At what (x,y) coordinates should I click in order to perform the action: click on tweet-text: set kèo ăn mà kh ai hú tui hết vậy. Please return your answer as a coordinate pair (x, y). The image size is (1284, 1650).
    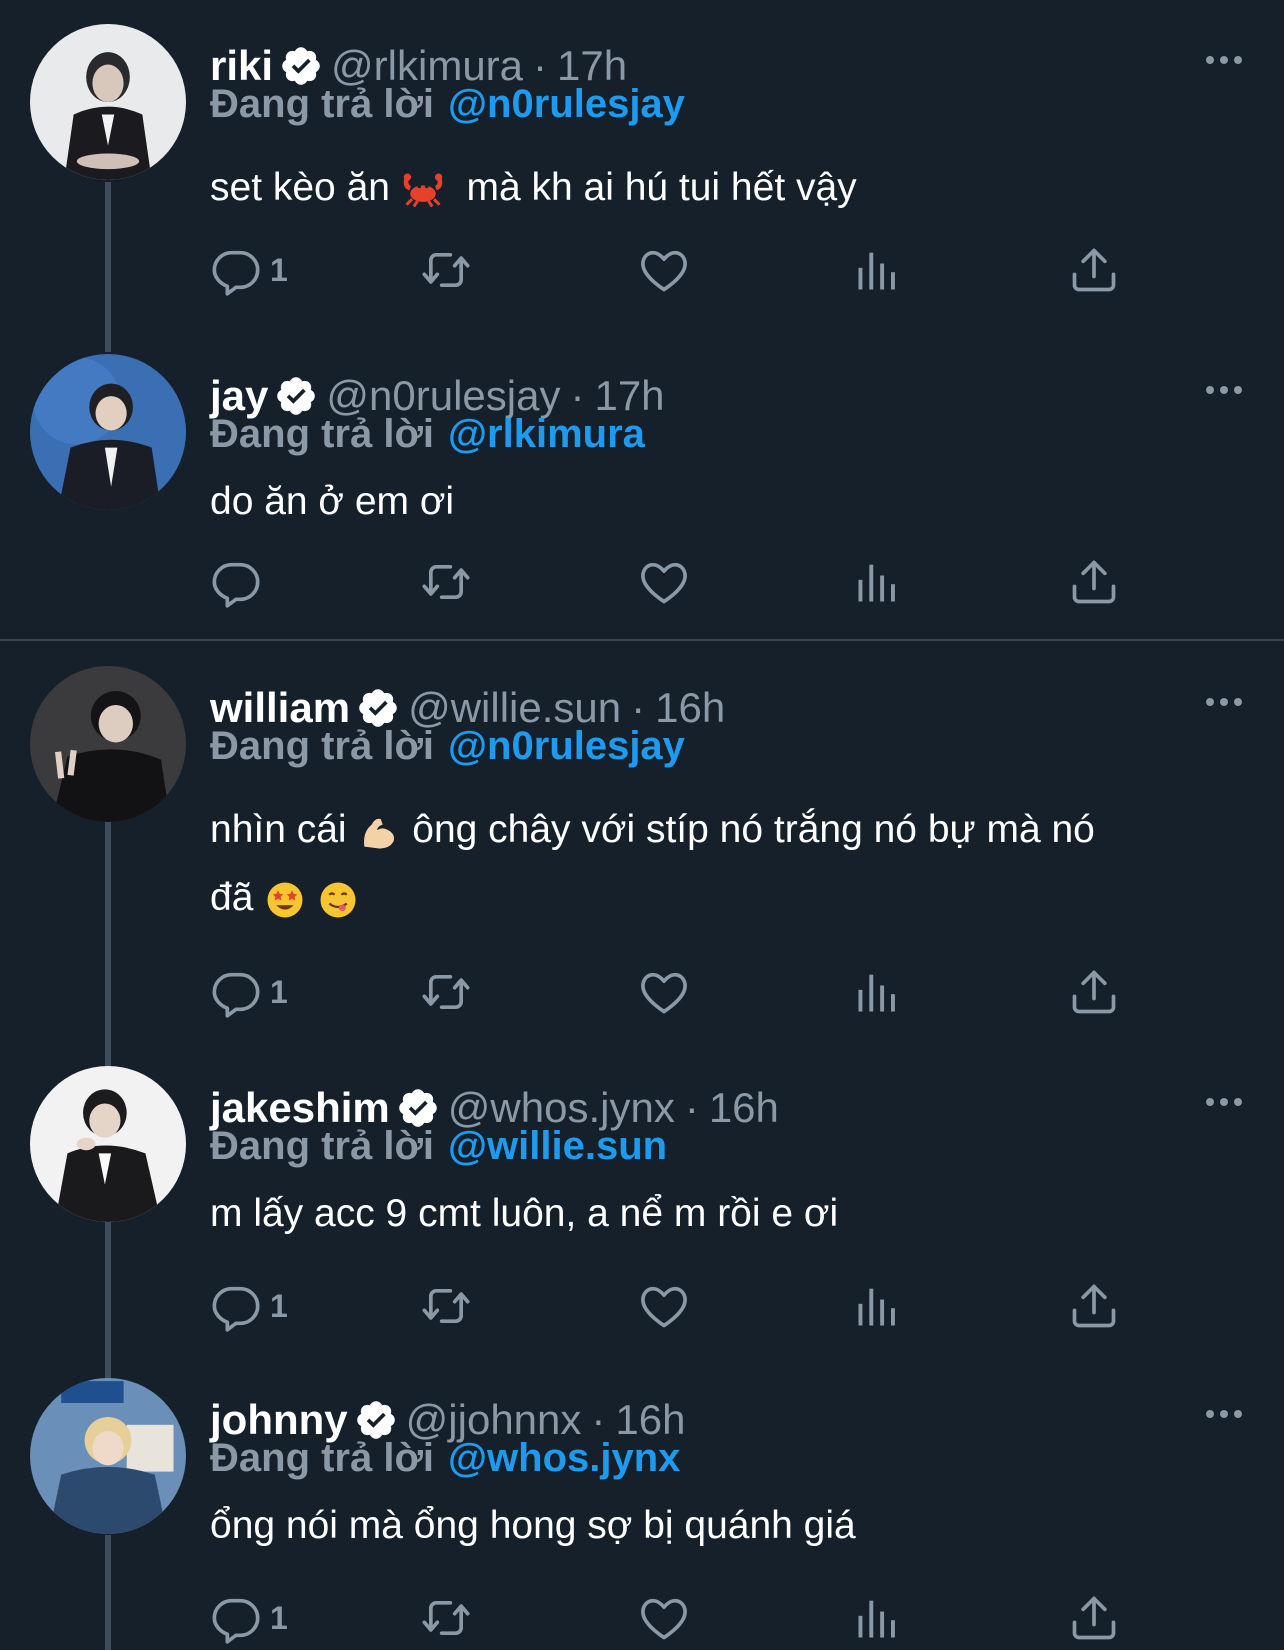
    Looking at the image, I should click on (730, 188).